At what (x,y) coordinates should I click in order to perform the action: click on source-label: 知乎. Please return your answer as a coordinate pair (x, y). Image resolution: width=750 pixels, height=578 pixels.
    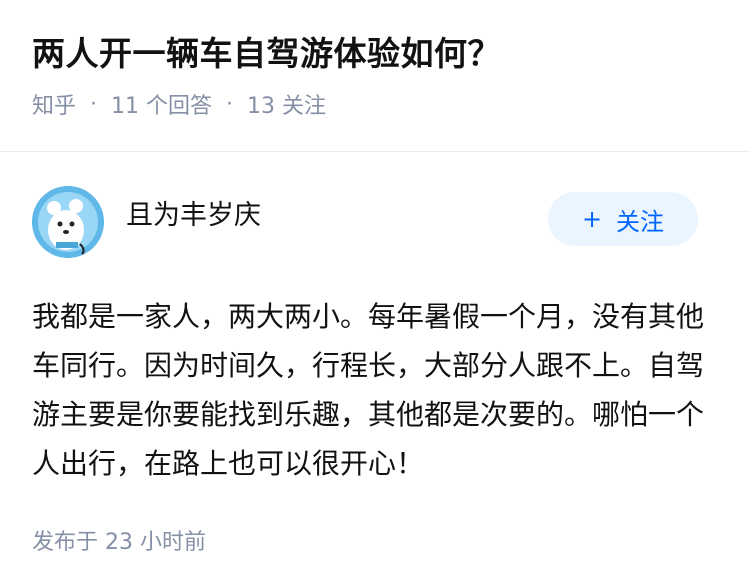
    Looking at the image, I should click on (54, 104).